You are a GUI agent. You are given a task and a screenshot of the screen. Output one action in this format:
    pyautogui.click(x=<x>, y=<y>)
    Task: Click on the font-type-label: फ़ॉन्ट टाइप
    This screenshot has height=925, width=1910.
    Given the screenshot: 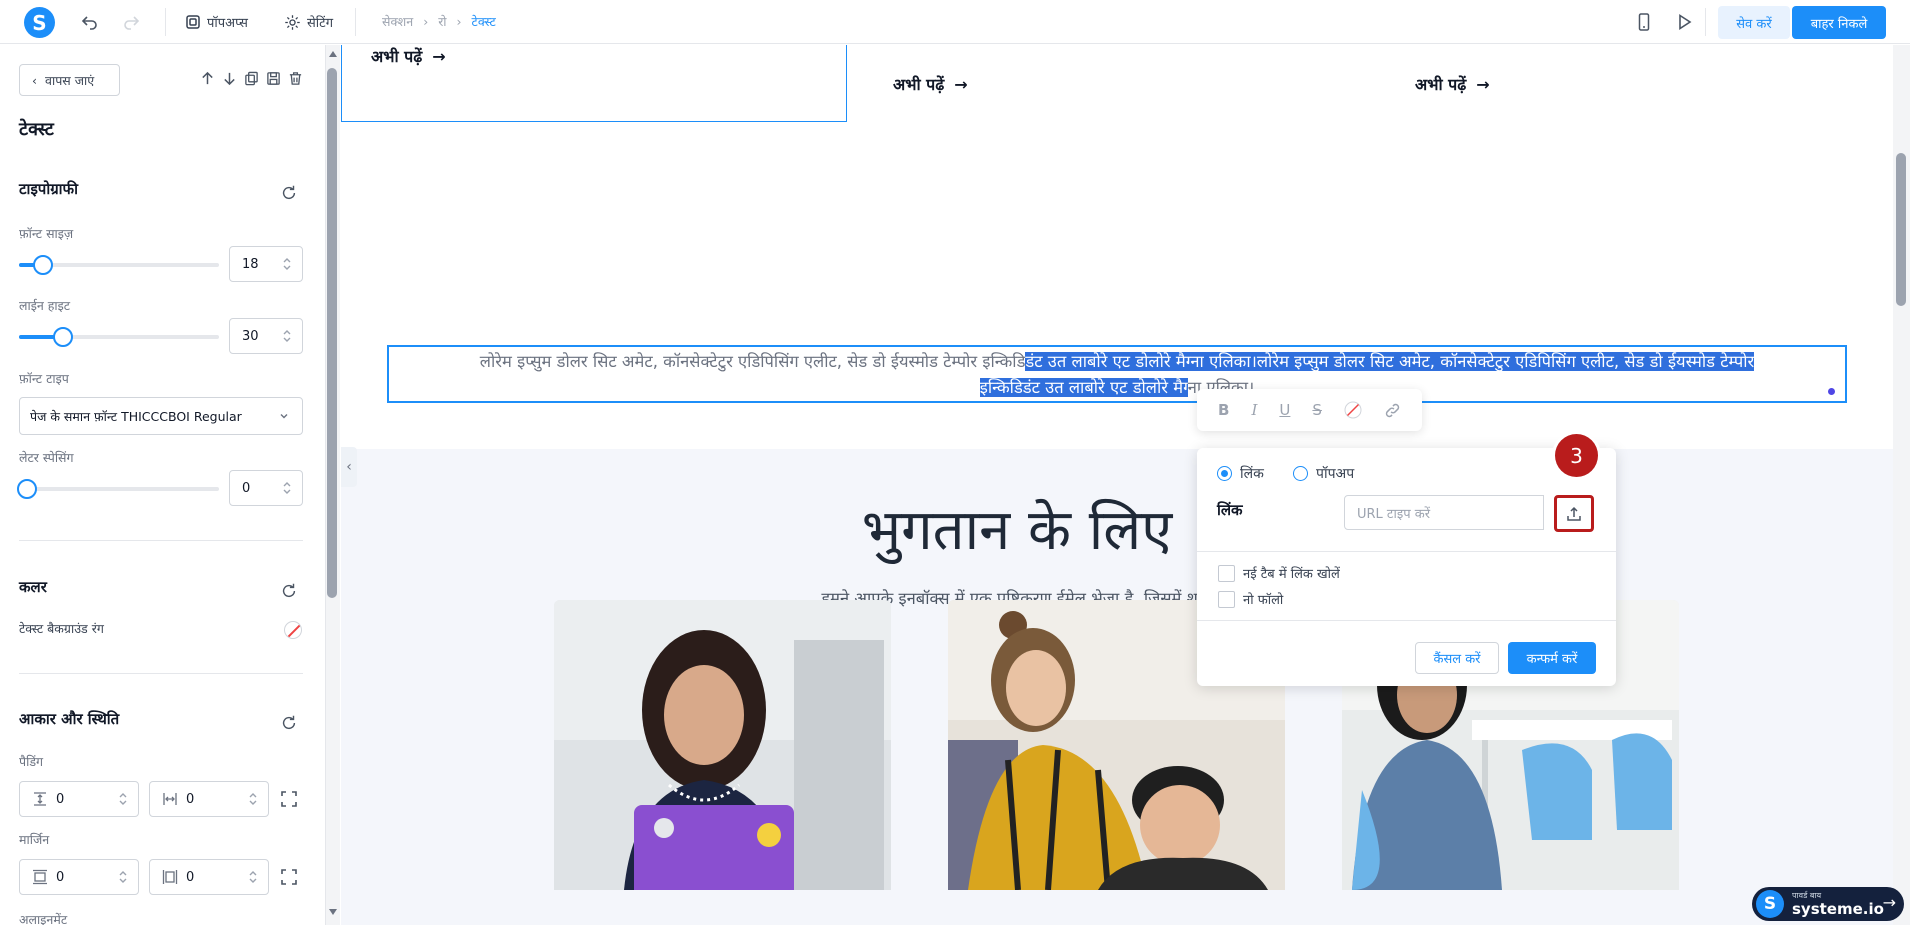 What is the action you would take?
    pyautogui.click(x=44, y=378)
    